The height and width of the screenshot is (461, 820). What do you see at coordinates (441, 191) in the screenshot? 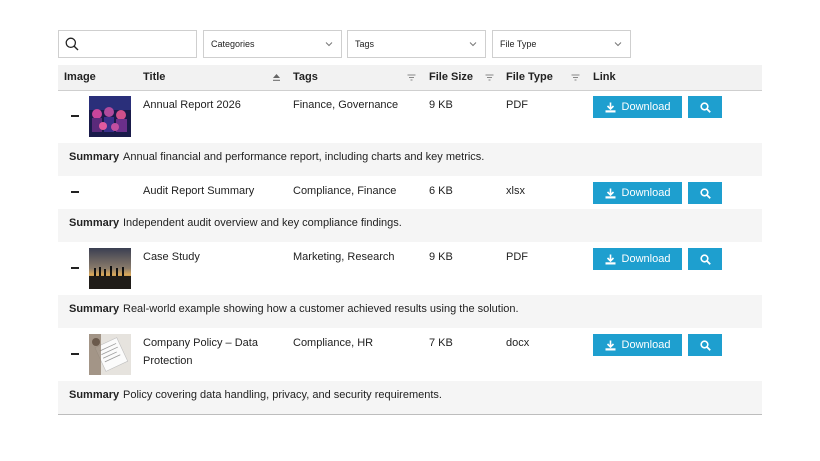
I see `row-file-size: 6 KB` at bounding box center [441, 191].